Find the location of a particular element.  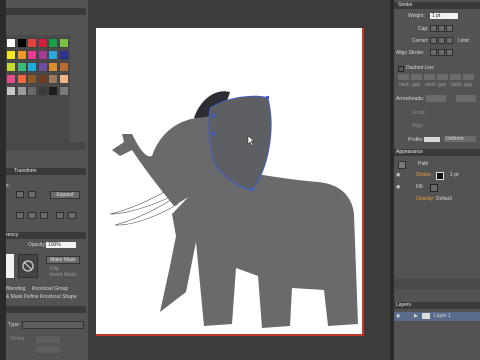

cap-label: Cap: is located at coordinates (423, 29).